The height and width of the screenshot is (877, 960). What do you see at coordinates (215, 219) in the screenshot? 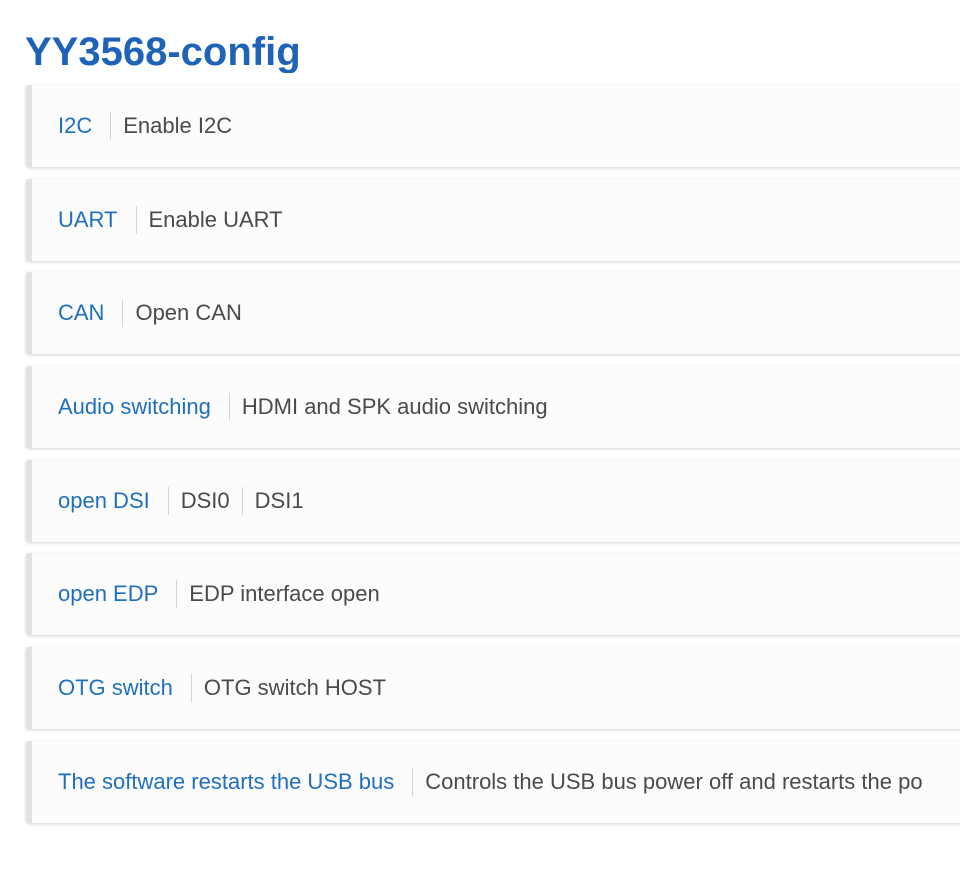
I see `menu-item-option: Enable UART` at bounding box center [215, 219].